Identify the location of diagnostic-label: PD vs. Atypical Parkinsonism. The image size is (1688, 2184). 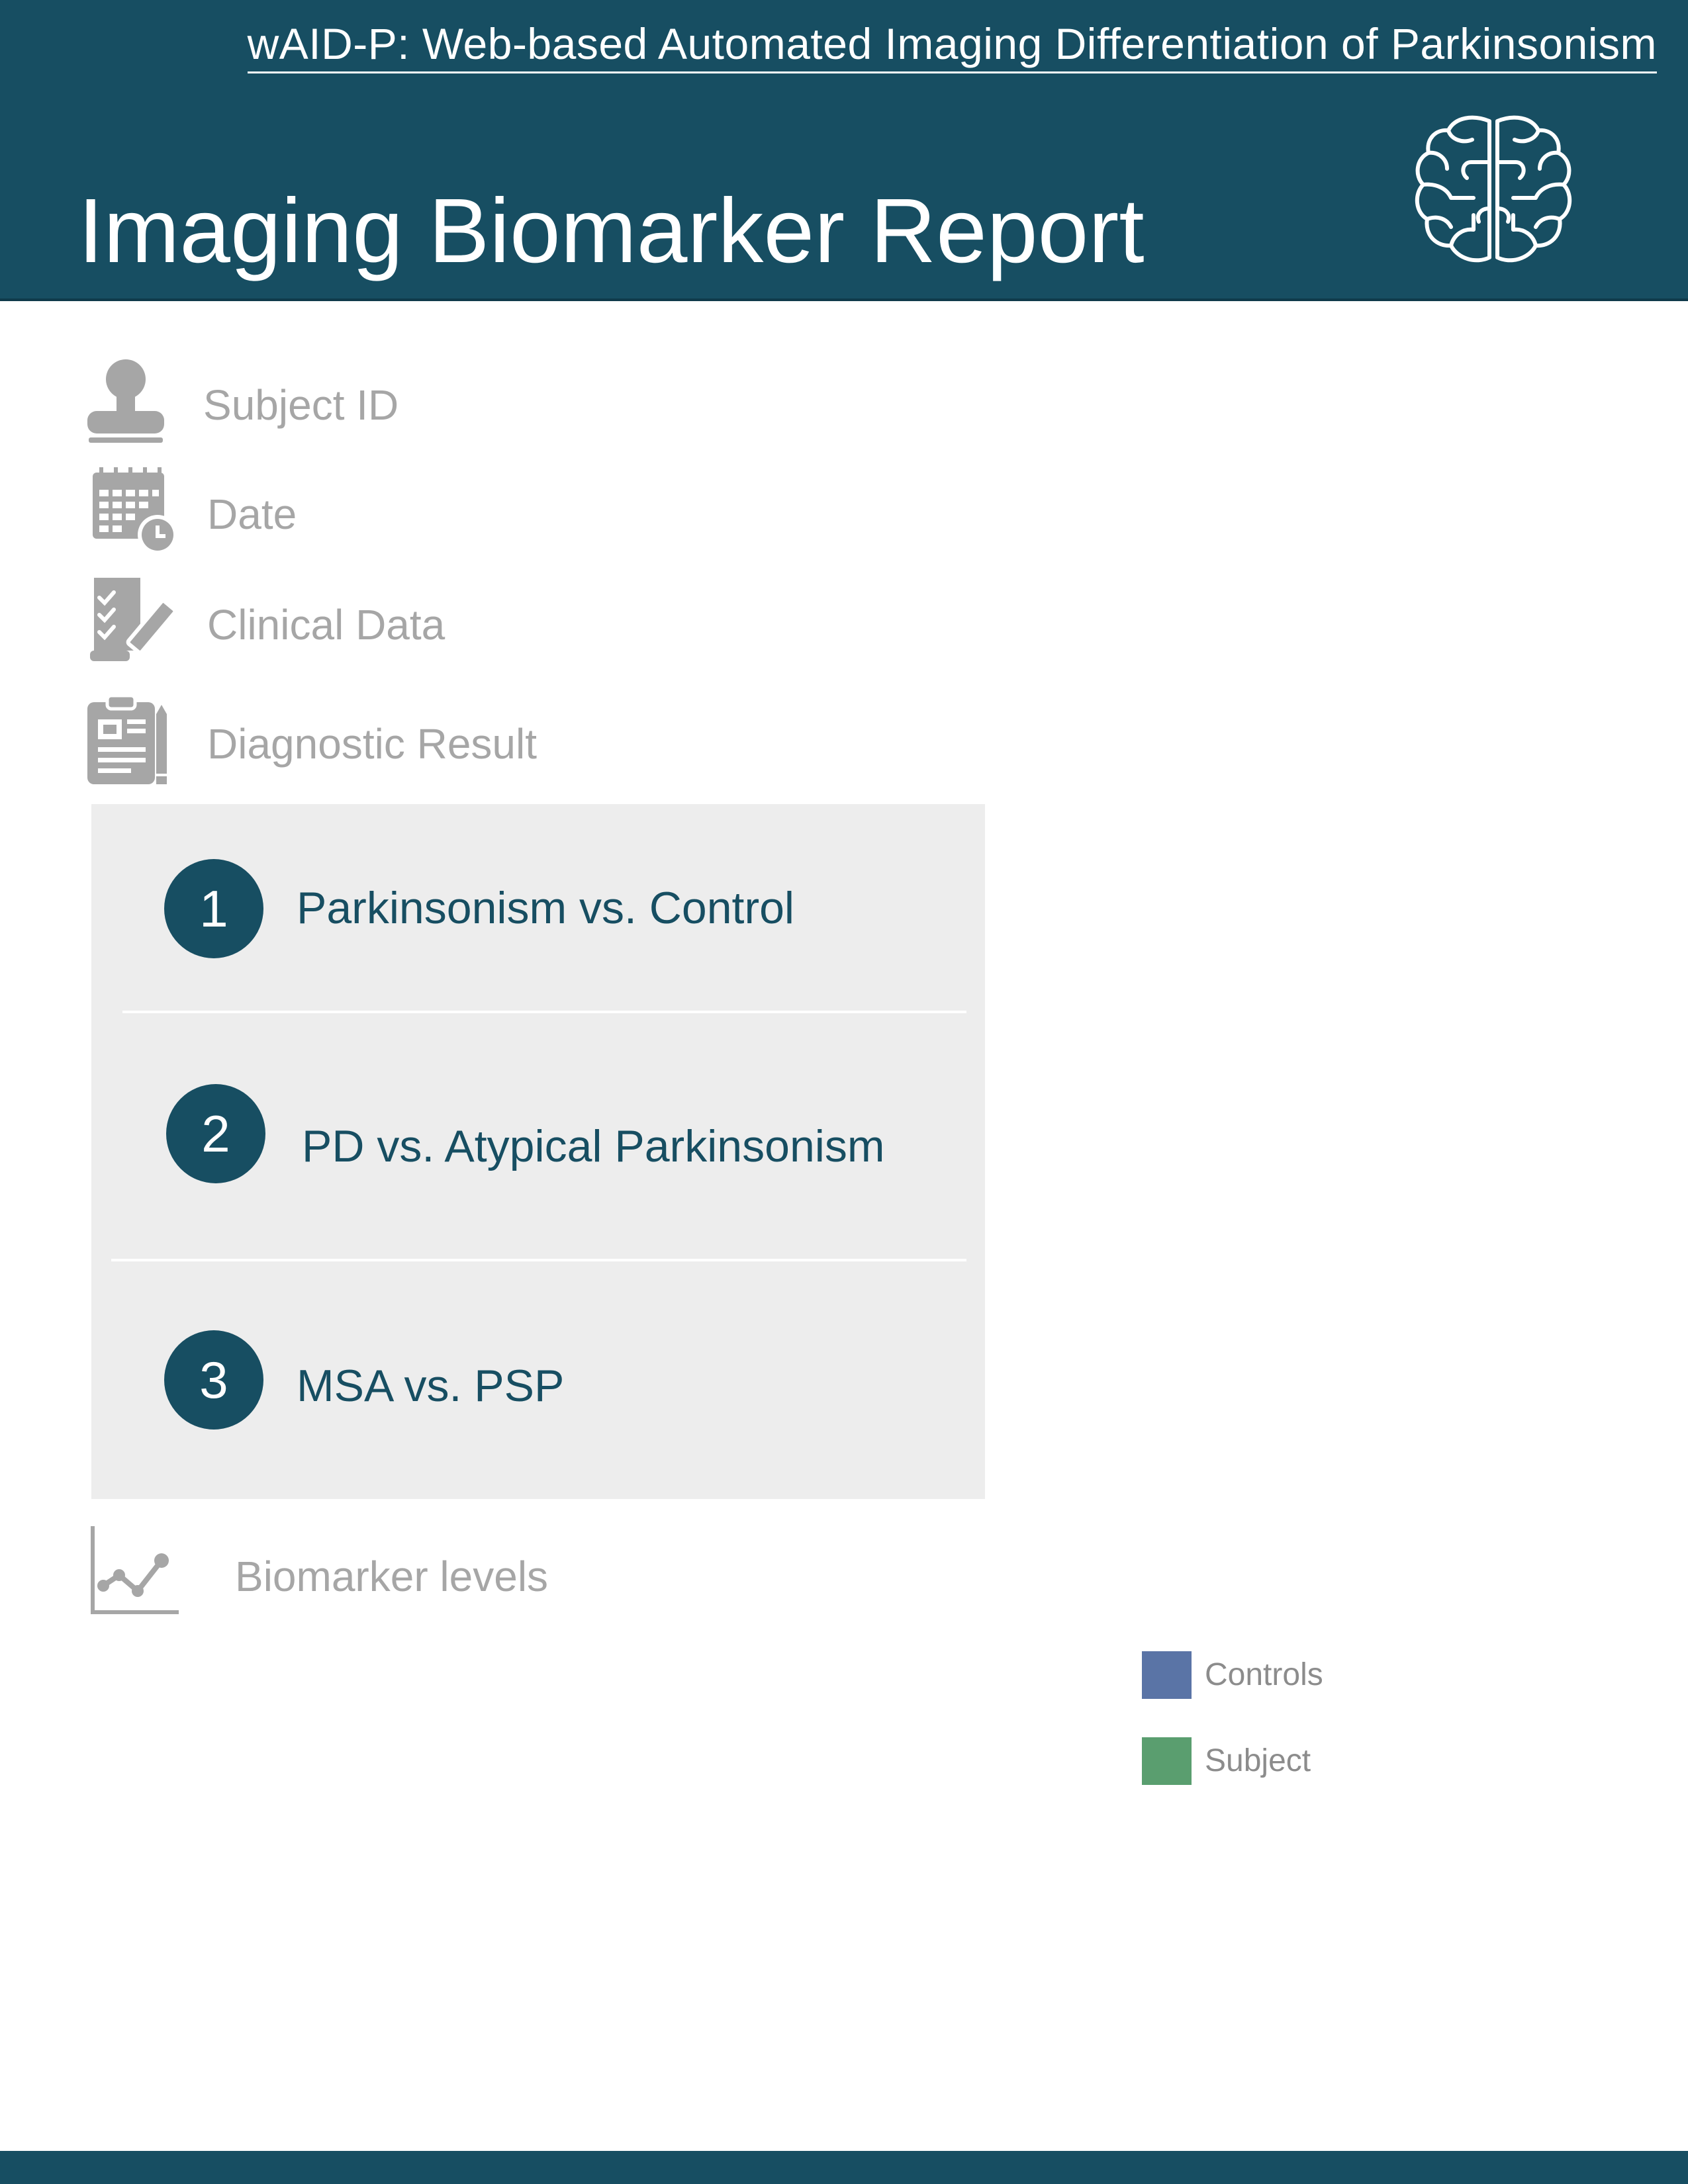
(593, 1146).